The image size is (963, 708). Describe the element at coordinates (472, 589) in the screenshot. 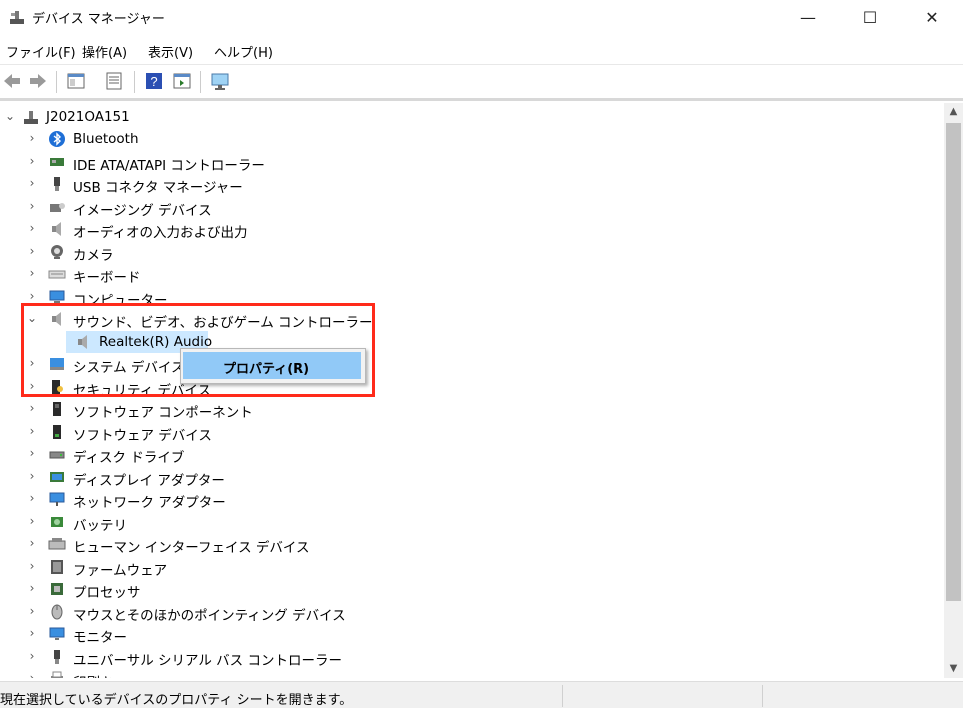

I see `tree-item: › プロセッサ` at that location.